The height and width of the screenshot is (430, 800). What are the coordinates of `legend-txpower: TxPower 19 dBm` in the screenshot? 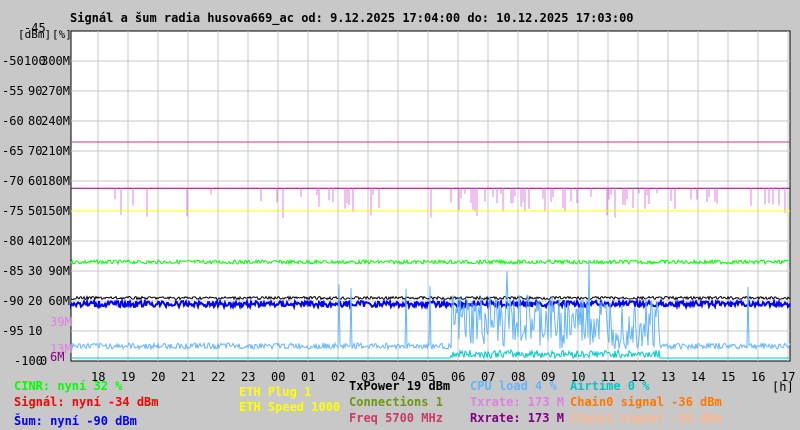 It's located at (400, 386).